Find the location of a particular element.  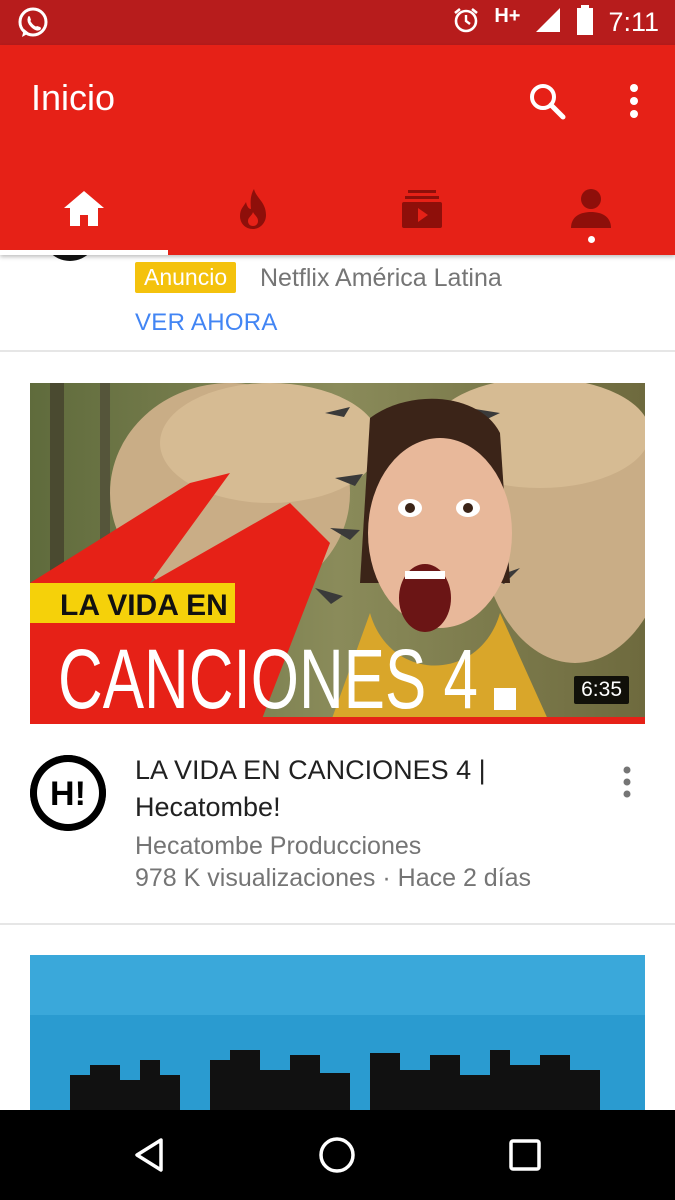

status-bar: H+ 7:11 is located at coordinates (337, 22).